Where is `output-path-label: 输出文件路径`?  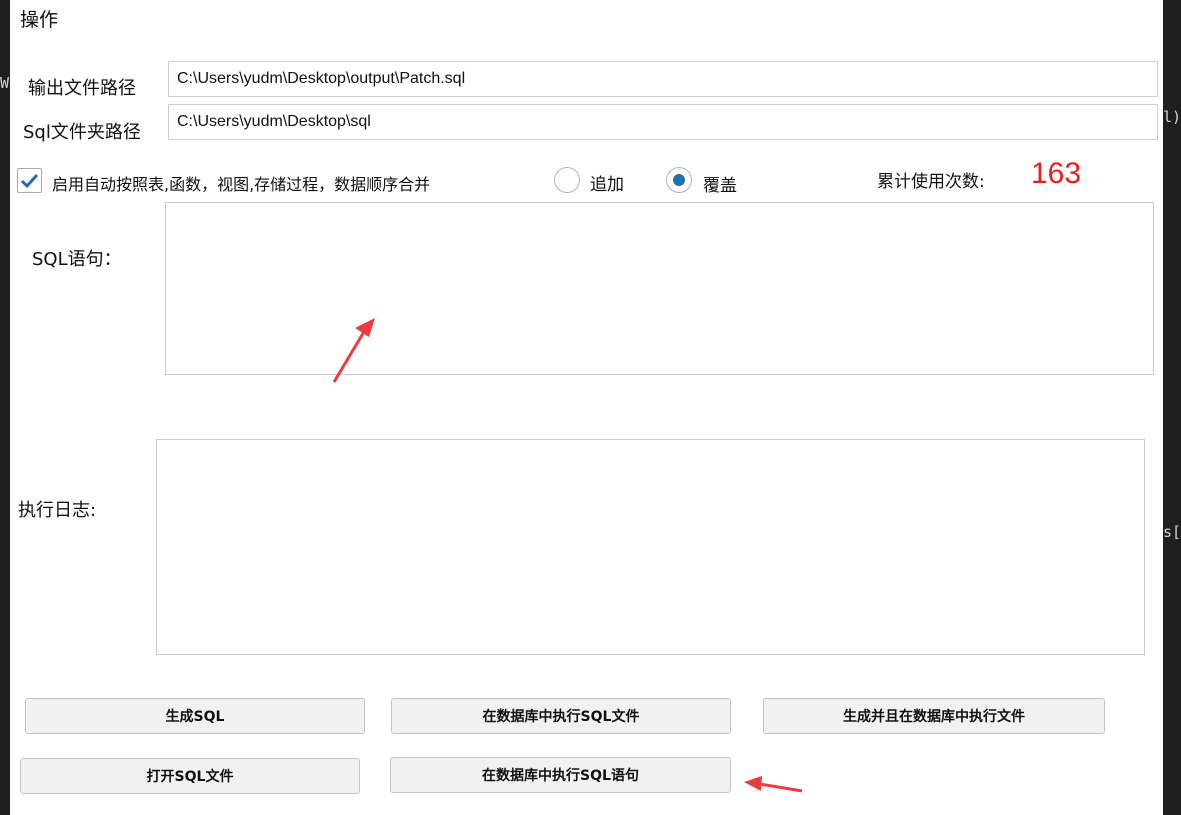 output-path-label: 输出文件路径 is located at coordinates (82, 88).